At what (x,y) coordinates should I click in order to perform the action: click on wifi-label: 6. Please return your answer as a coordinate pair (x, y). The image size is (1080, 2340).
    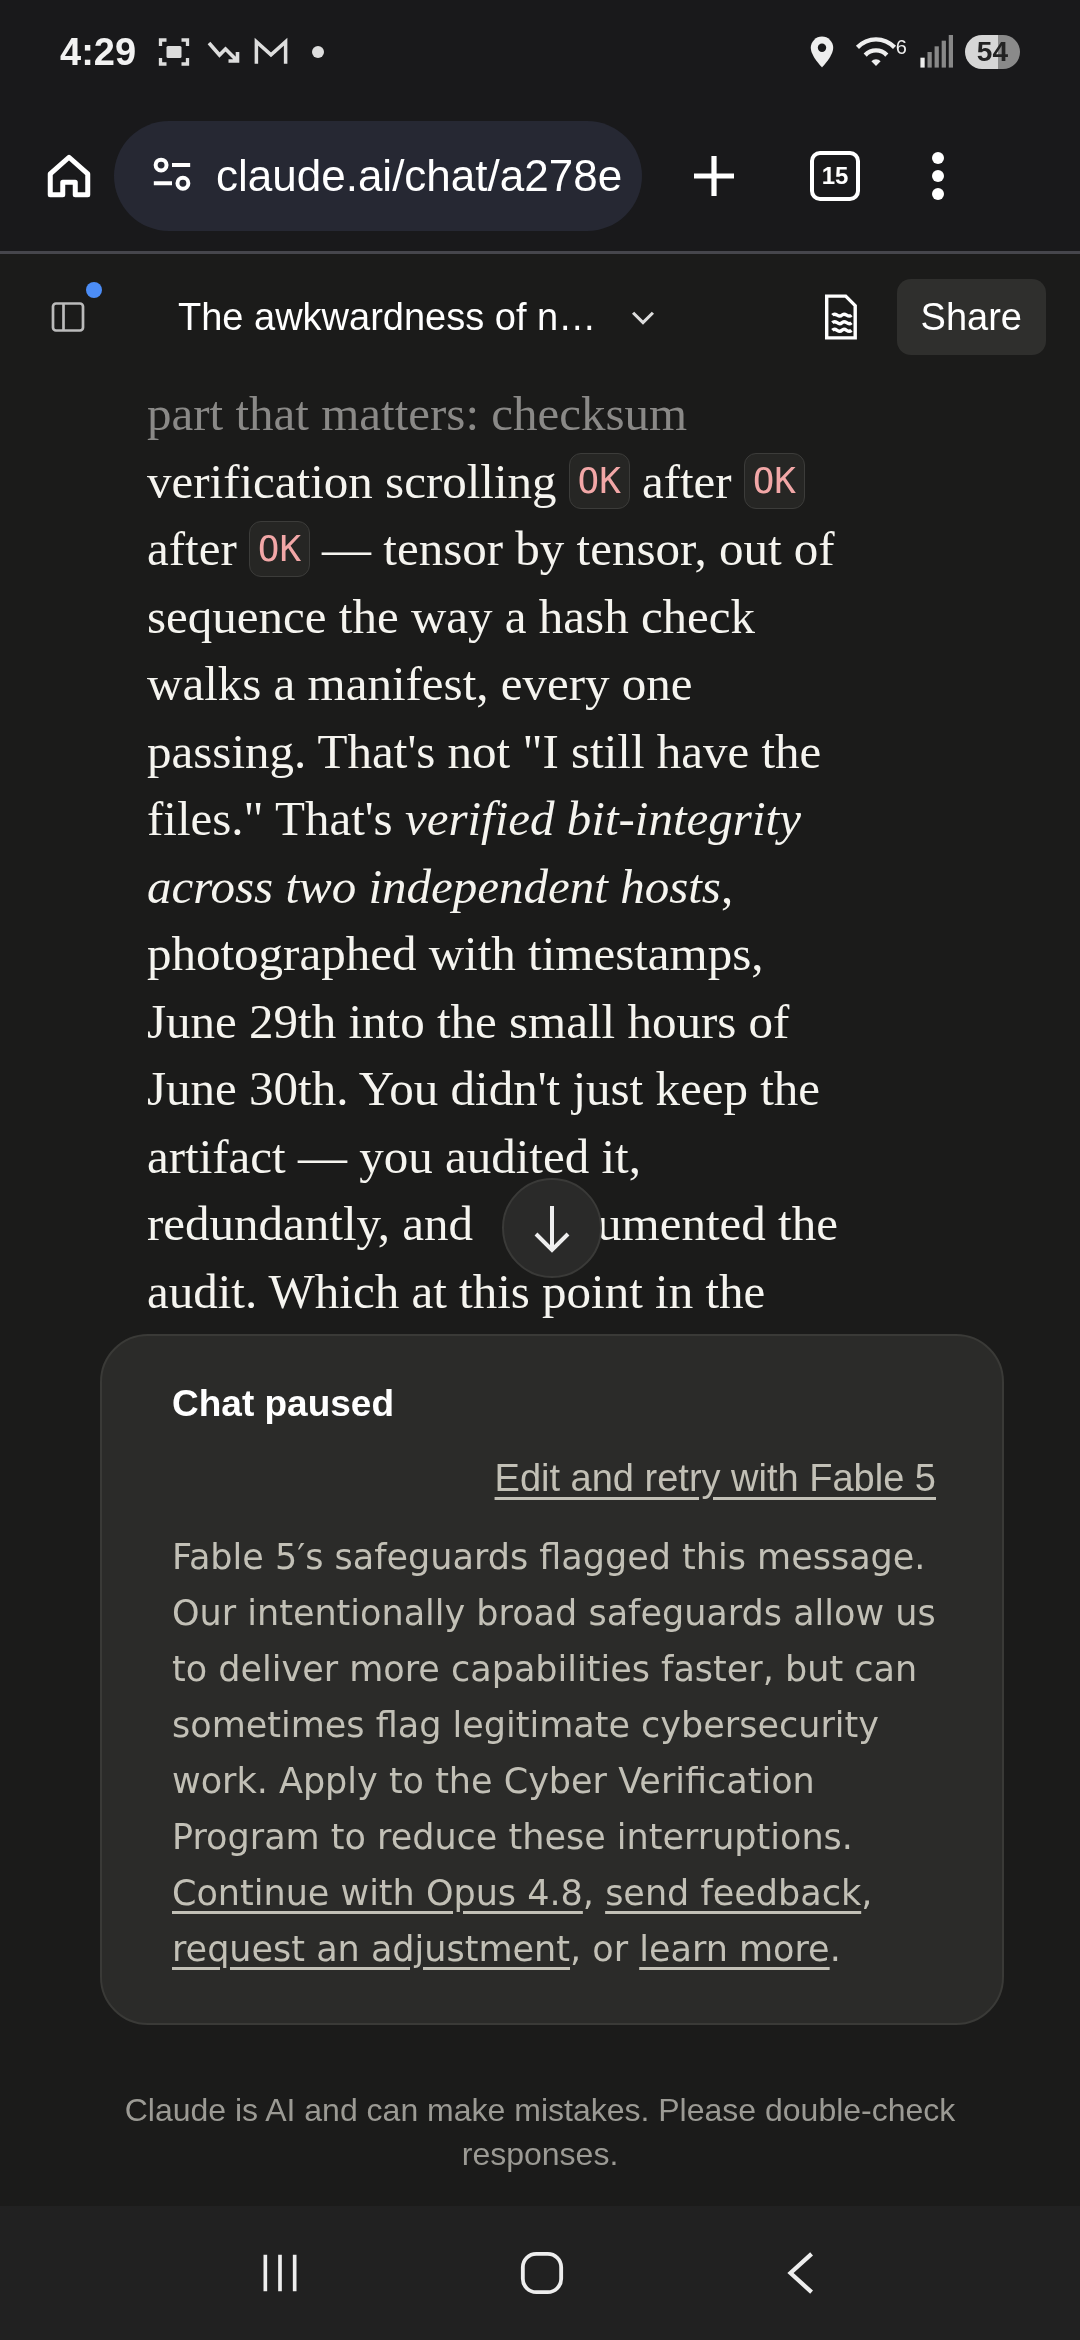
    Looking at the image, I should click on (901, 47).